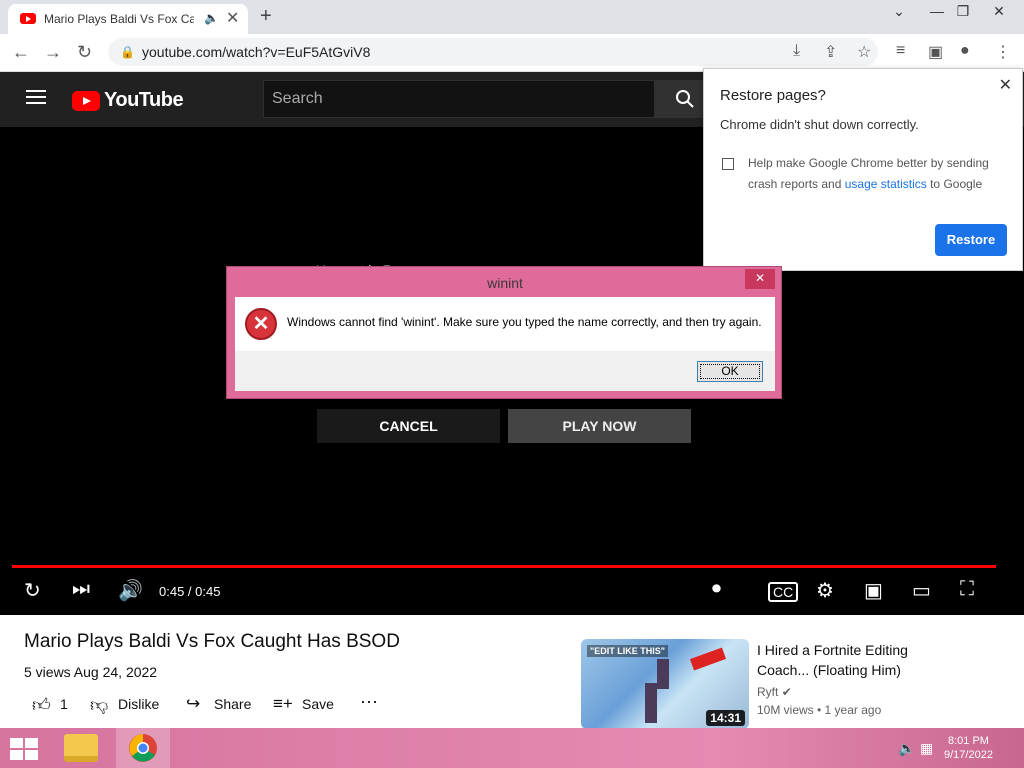  I want to click on fullscreen-icon: ⛶, so click(967, 589).